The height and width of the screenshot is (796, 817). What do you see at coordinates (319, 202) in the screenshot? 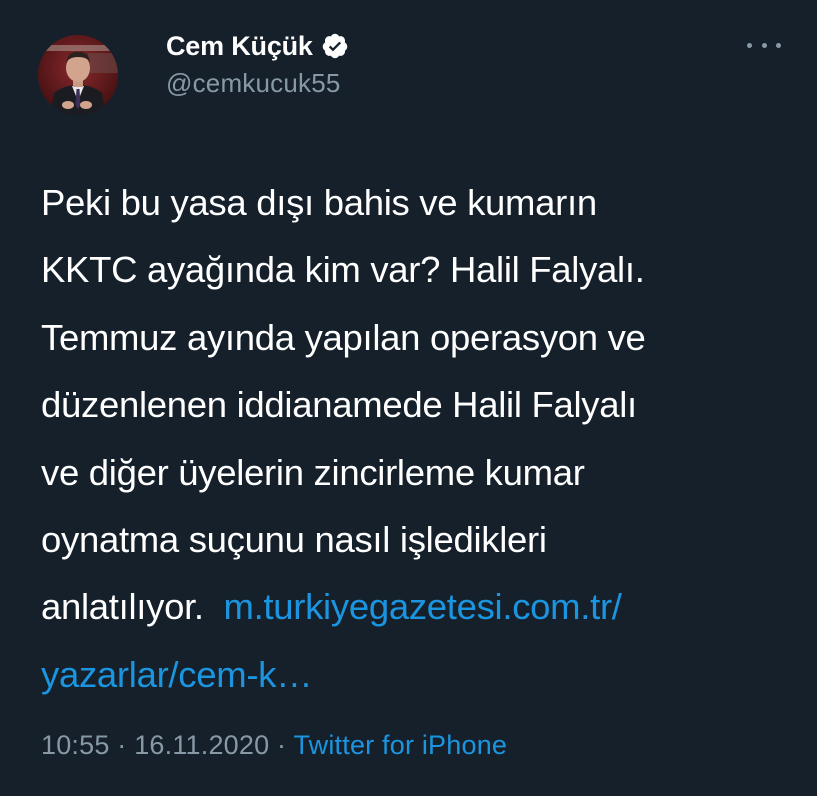
I see `tweet-line: Peki bu yasa dışı bahis ve kumarın` at bounding box center [319, 202].